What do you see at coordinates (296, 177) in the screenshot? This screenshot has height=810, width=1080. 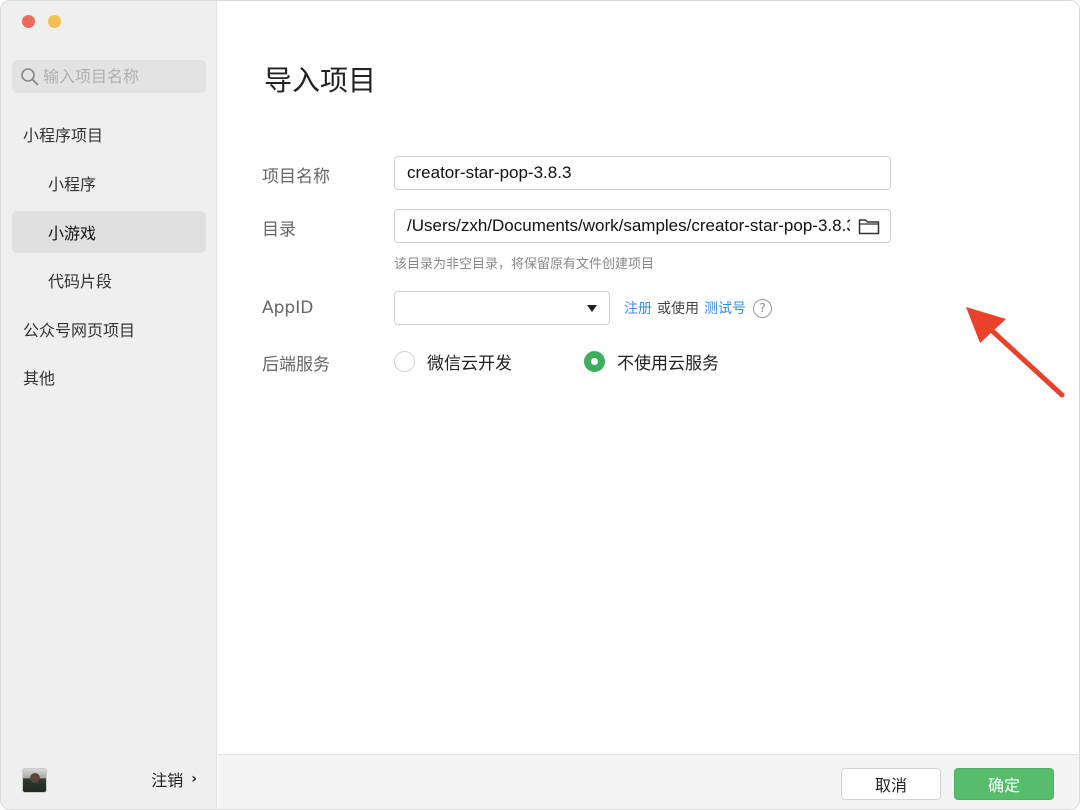 I see `project-name-label: 项目名称` at bounding box center [296, 177].